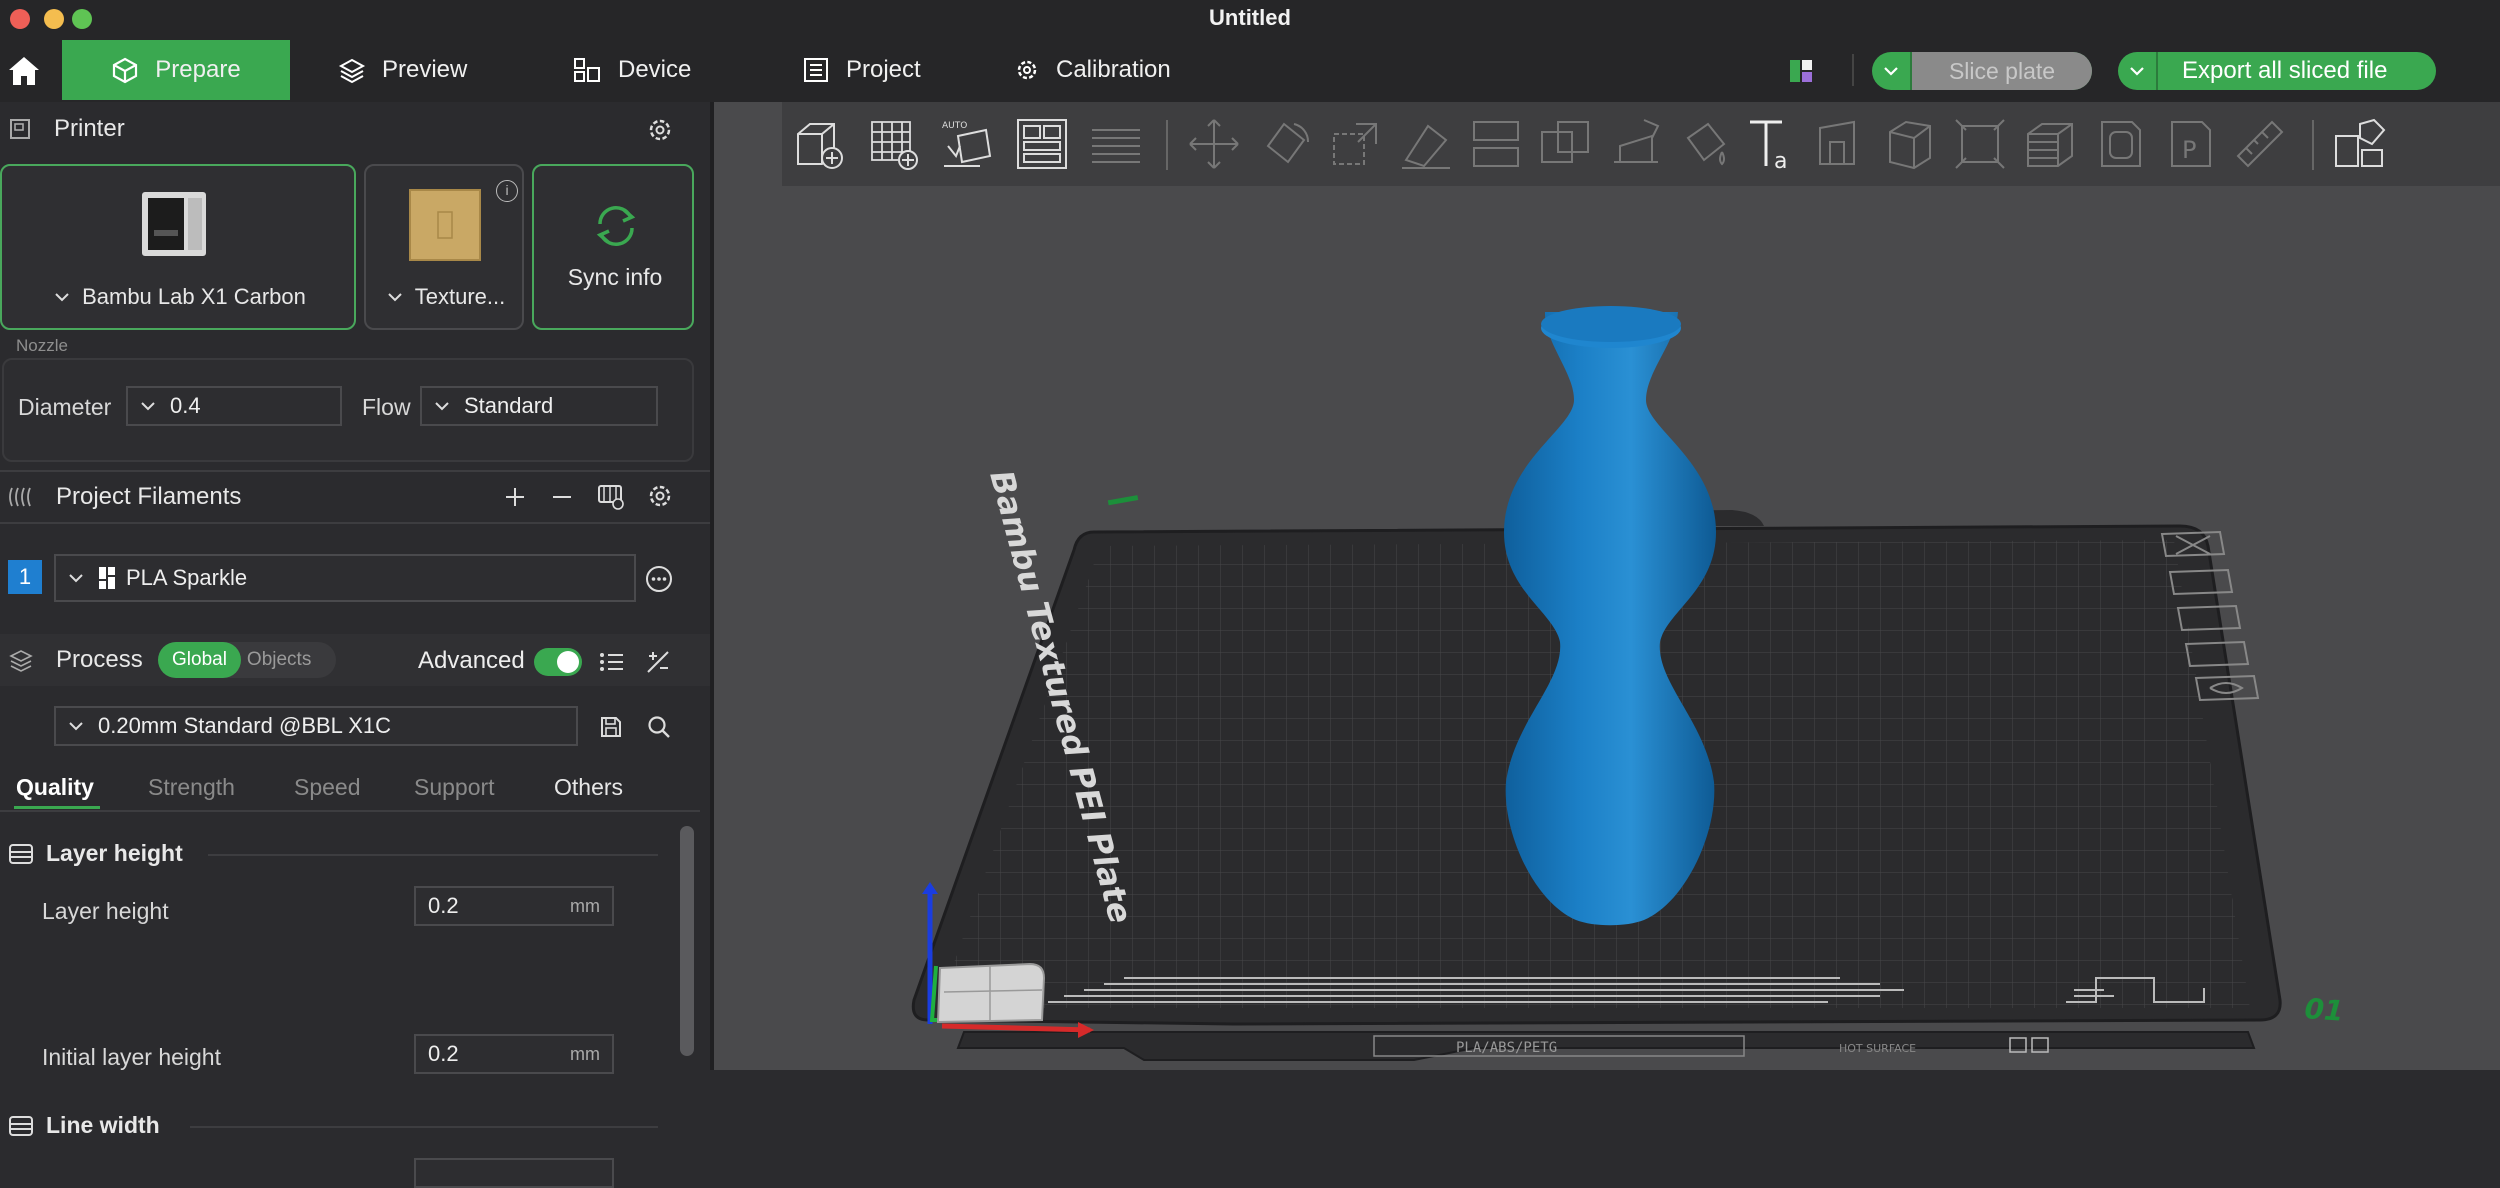 This screenshot has height=1188, width=2500. Describe the element at coordinates (386, 407) in the screenshot. I see `flow-label: Flow` at that location.